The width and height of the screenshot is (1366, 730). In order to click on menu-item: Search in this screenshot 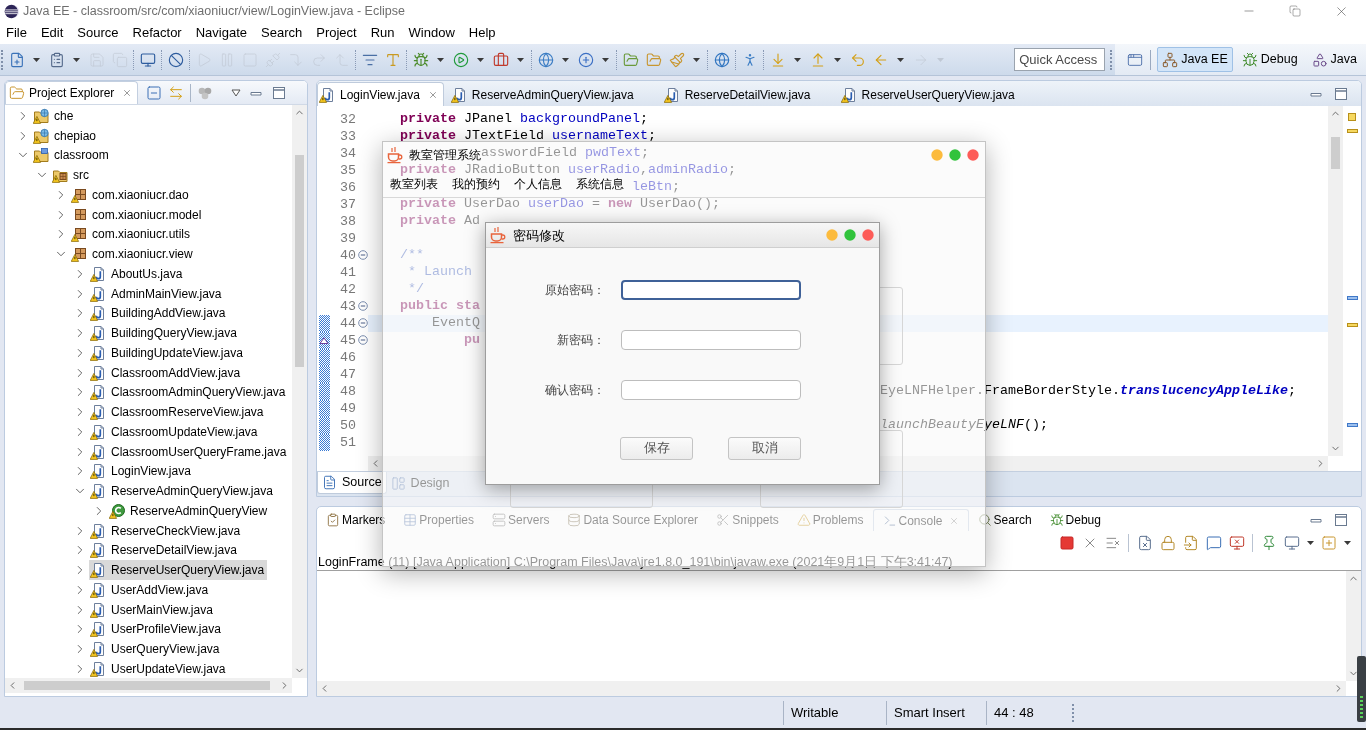, I will do `click(282, 33)`.